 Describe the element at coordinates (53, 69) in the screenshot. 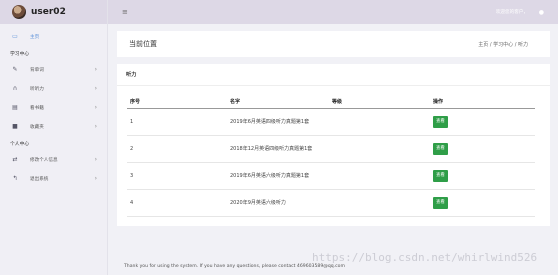

I see `sidebar-item-vocabulary: ✎ 背单词 ›` at that location.